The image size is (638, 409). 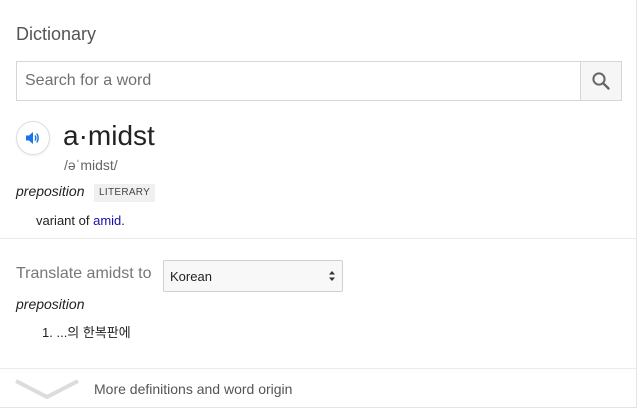 I want to click on translation-number: 1., so click(x=47, y=332).